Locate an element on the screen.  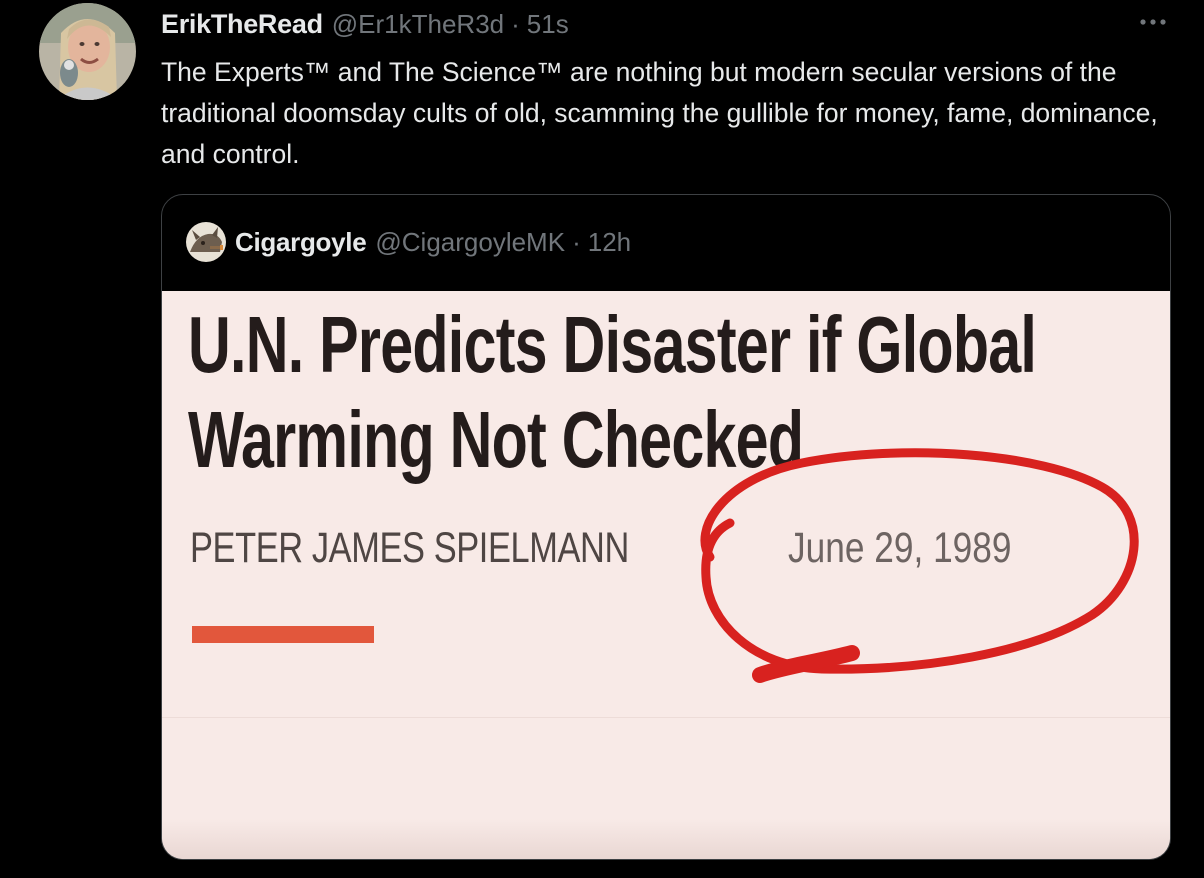
accent-bar is located at coordinates (283, 634).